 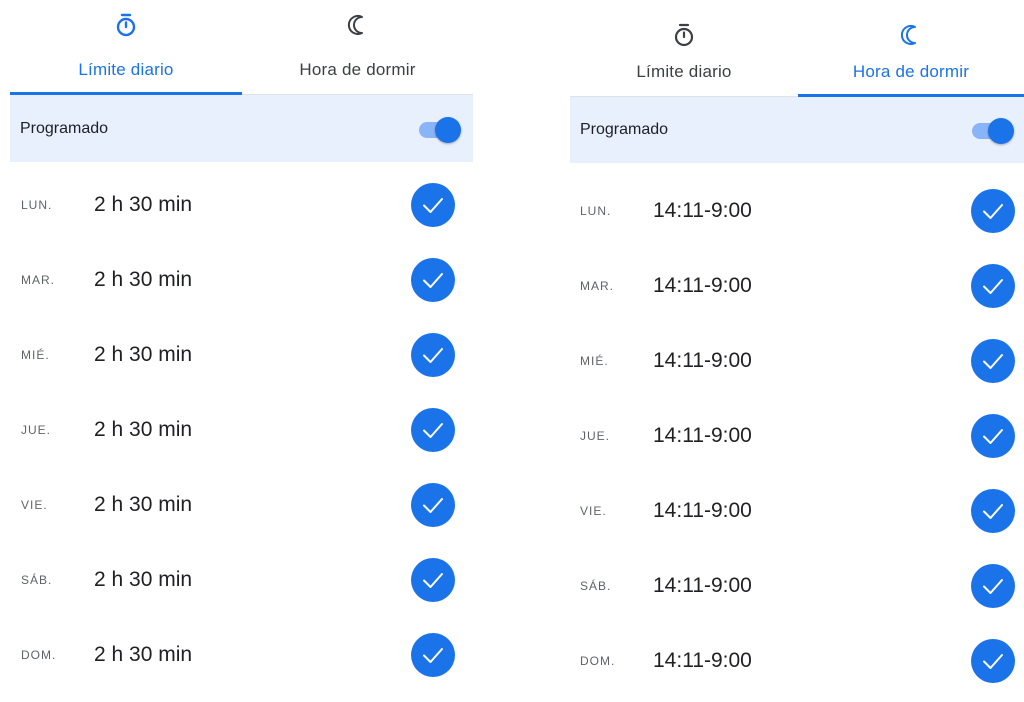 What do you see at coordinates (241, 504) in the screenshot?
I see `list-item: VIE. 2 h 30 min` at bounding box center [241, 504].